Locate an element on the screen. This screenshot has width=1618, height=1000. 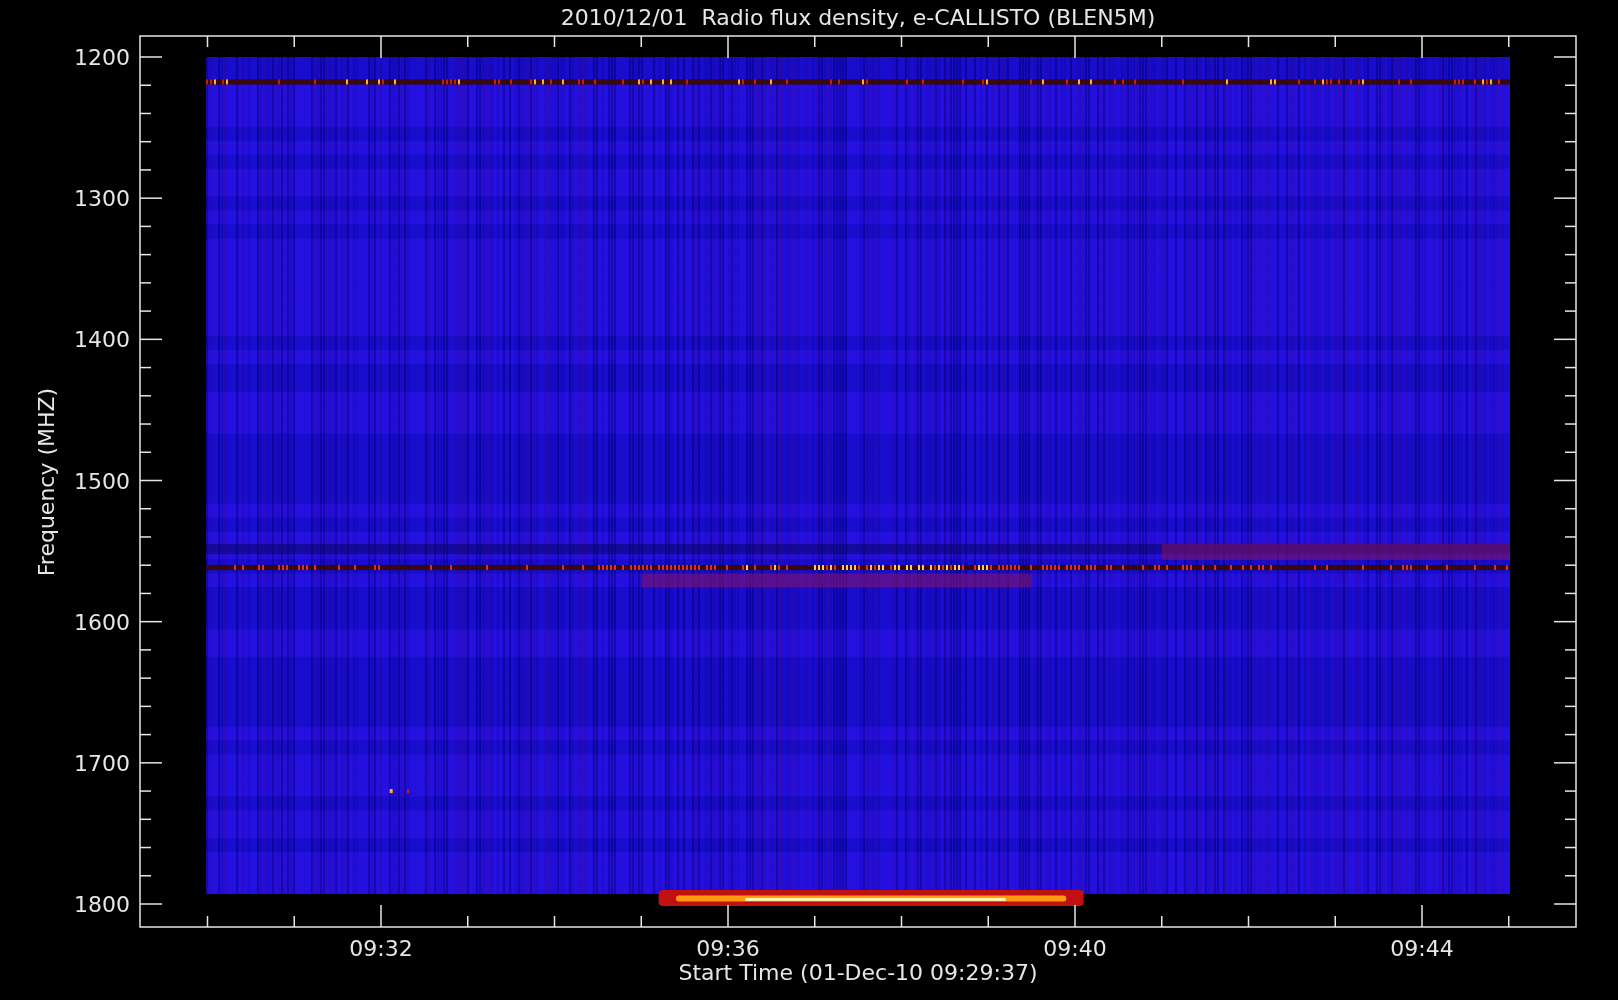
y-tick-label: 1600 is located at coordinates (102, 622).